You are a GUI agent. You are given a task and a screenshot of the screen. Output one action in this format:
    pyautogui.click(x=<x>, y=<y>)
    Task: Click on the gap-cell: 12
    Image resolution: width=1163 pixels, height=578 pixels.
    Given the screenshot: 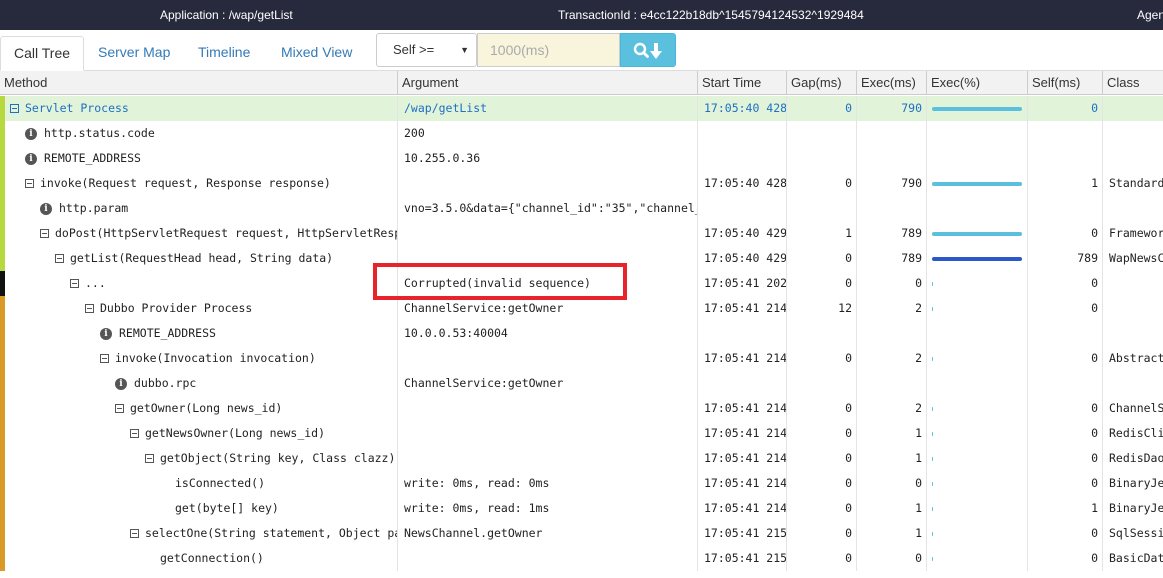 What is the action you would take?
    pyautogui.click(x=822, y=308)
    